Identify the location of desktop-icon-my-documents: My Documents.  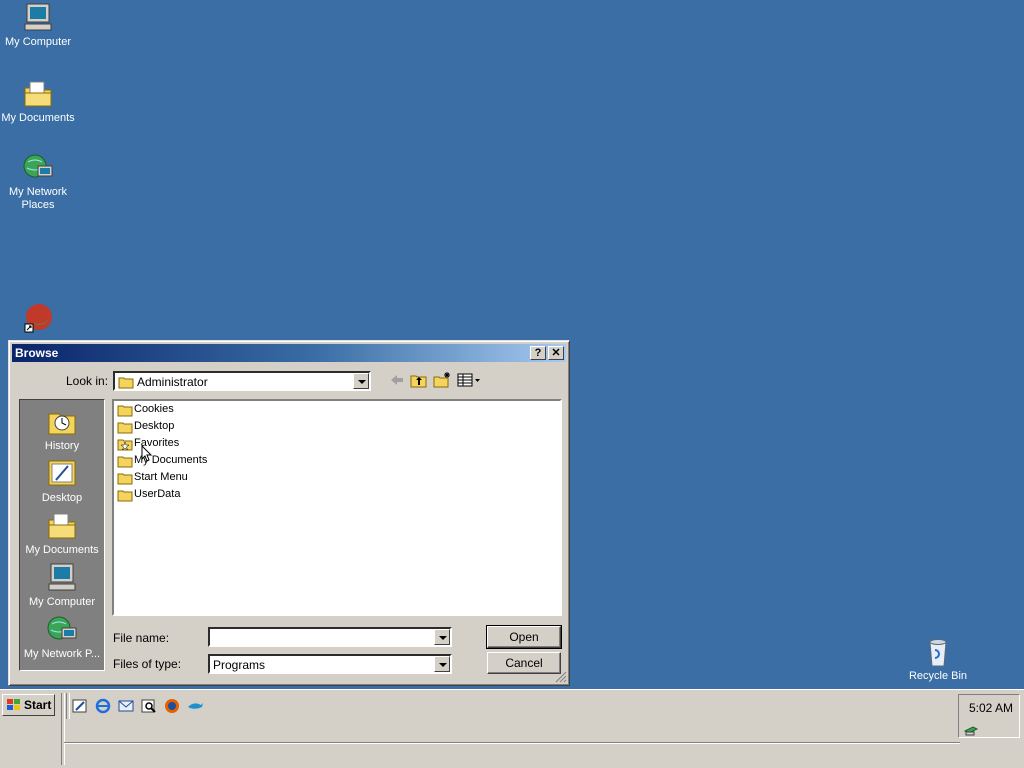
(38, 101).